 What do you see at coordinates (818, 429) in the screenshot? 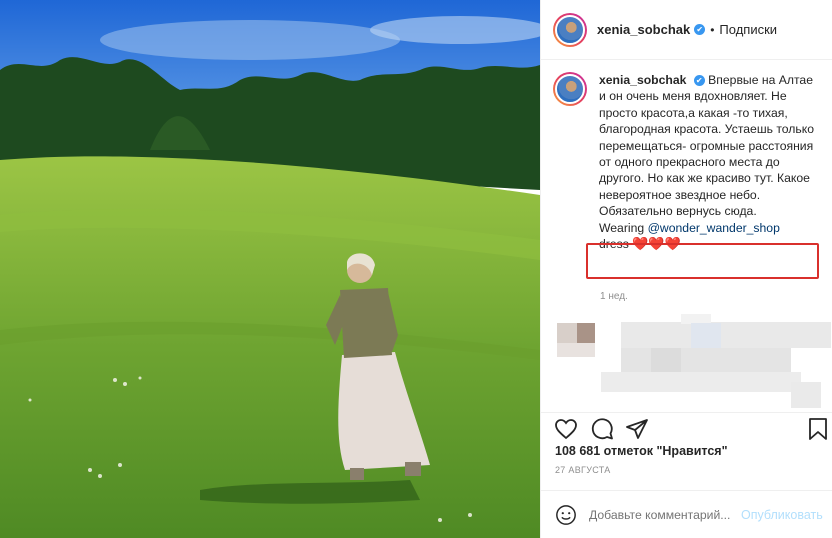
I see `bookmark-icon` at bounding box center [818, 429].